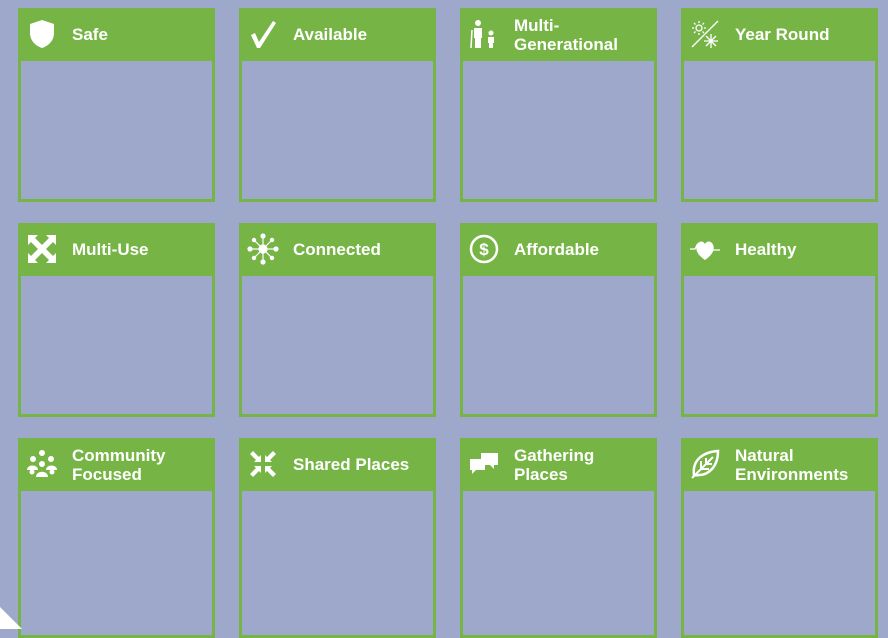 The height and width of the screenshot is (638, 888). I want to click on card-connected: Connected, so click(337, 320).